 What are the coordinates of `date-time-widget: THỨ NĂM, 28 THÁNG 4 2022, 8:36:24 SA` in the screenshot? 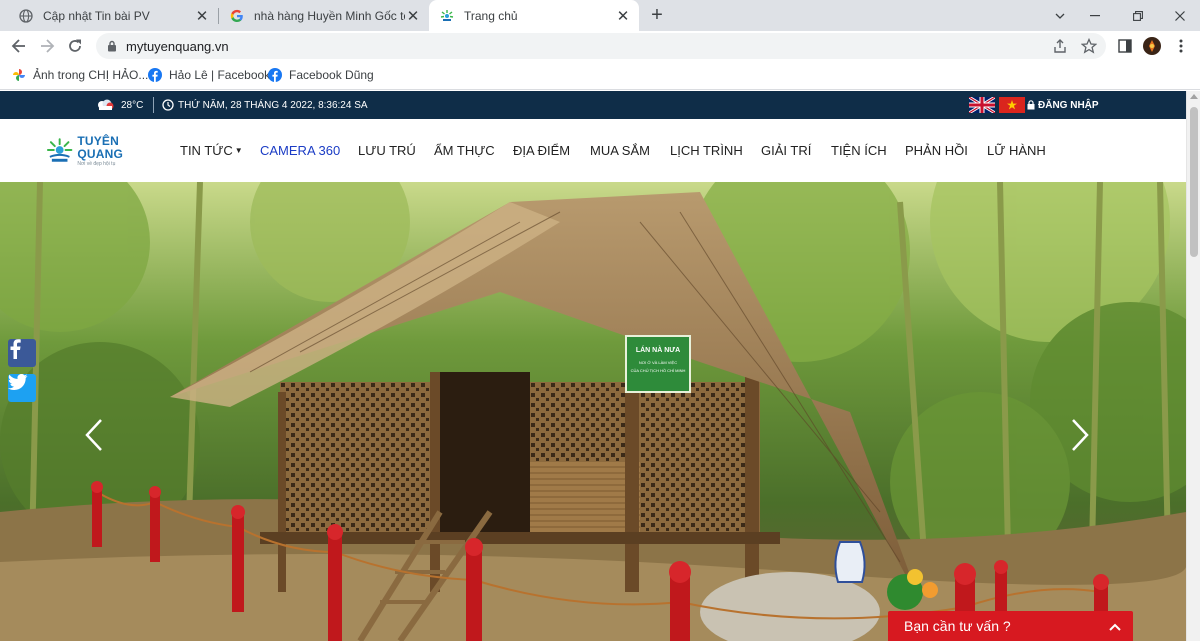 It's located at (265, 105).